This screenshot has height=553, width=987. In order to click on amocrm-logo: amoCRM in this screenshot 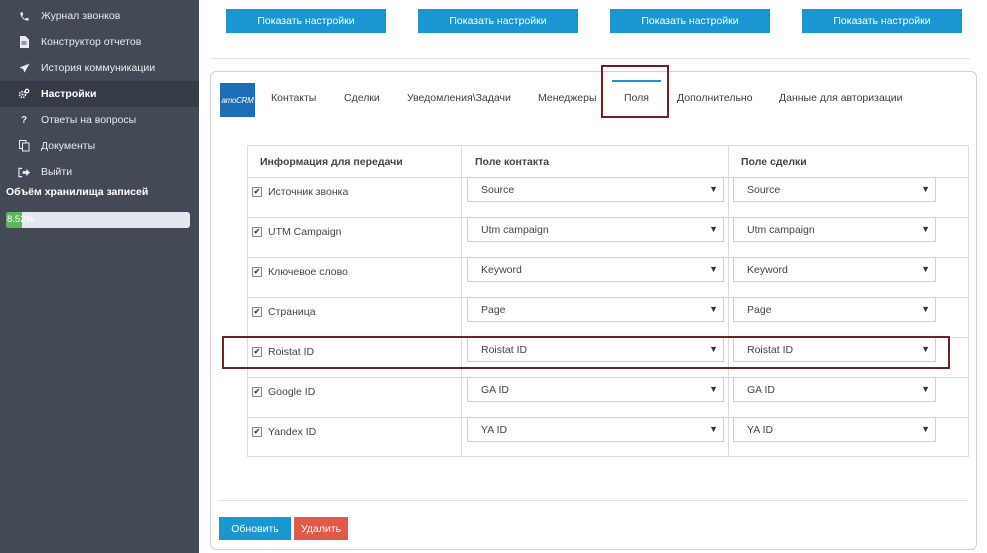, I will do `click(237, 100)`.